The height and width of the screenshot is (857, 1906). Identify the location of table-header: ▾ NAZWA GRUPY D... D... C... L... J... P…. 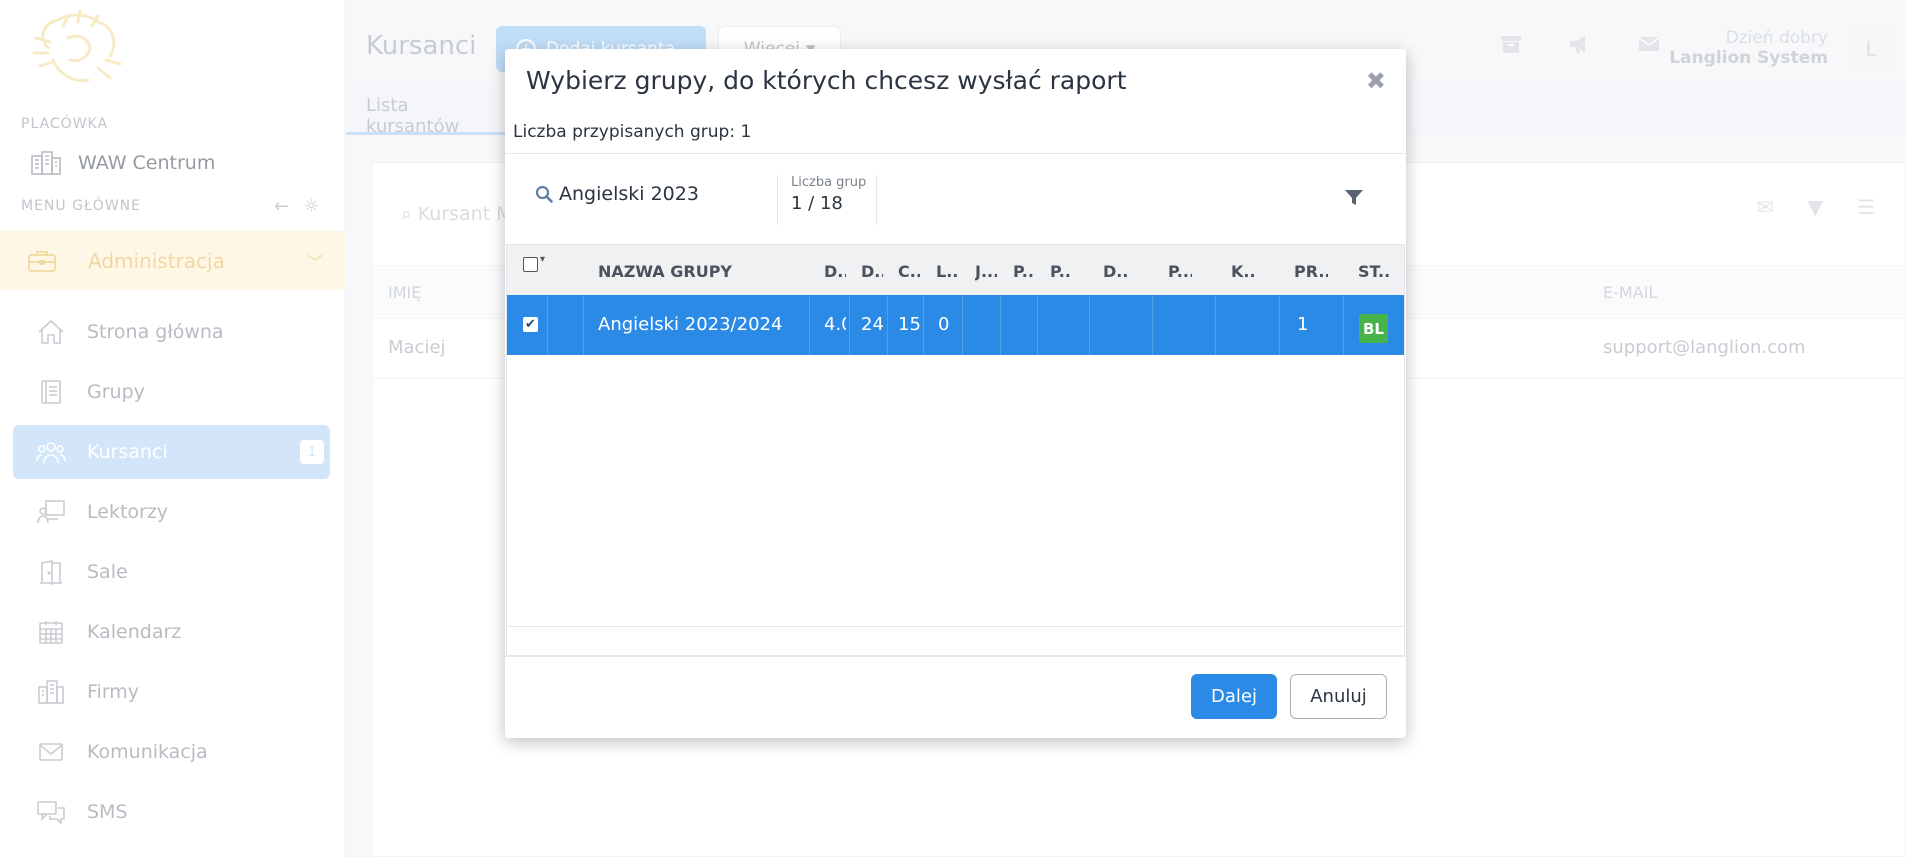
(955, 270).